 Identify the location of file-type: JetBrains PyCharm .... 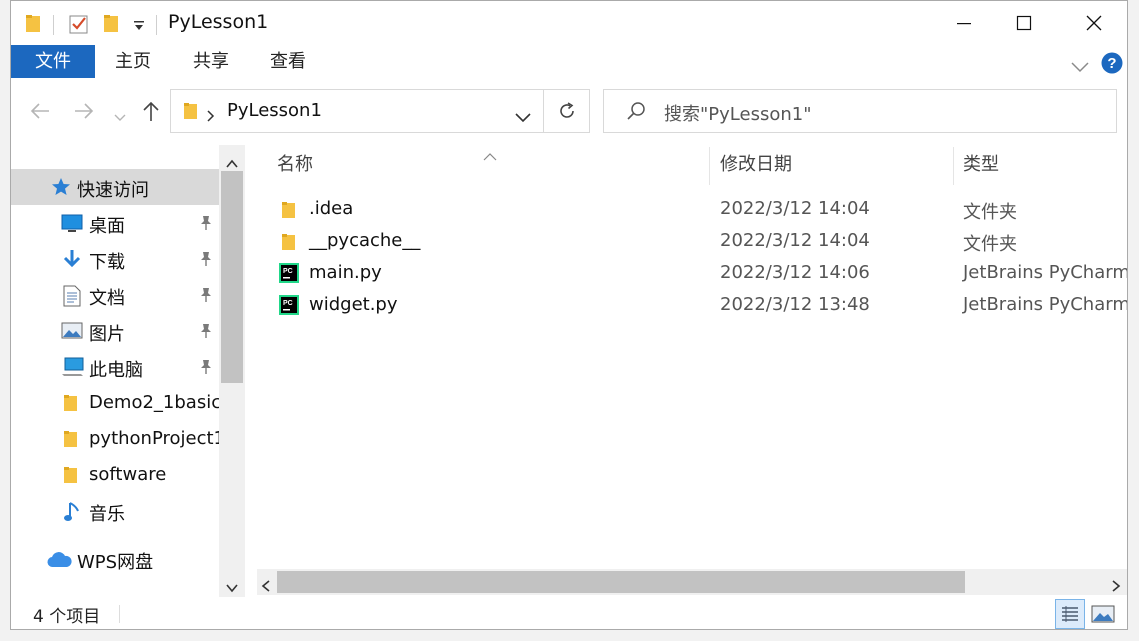
(1045, 272).